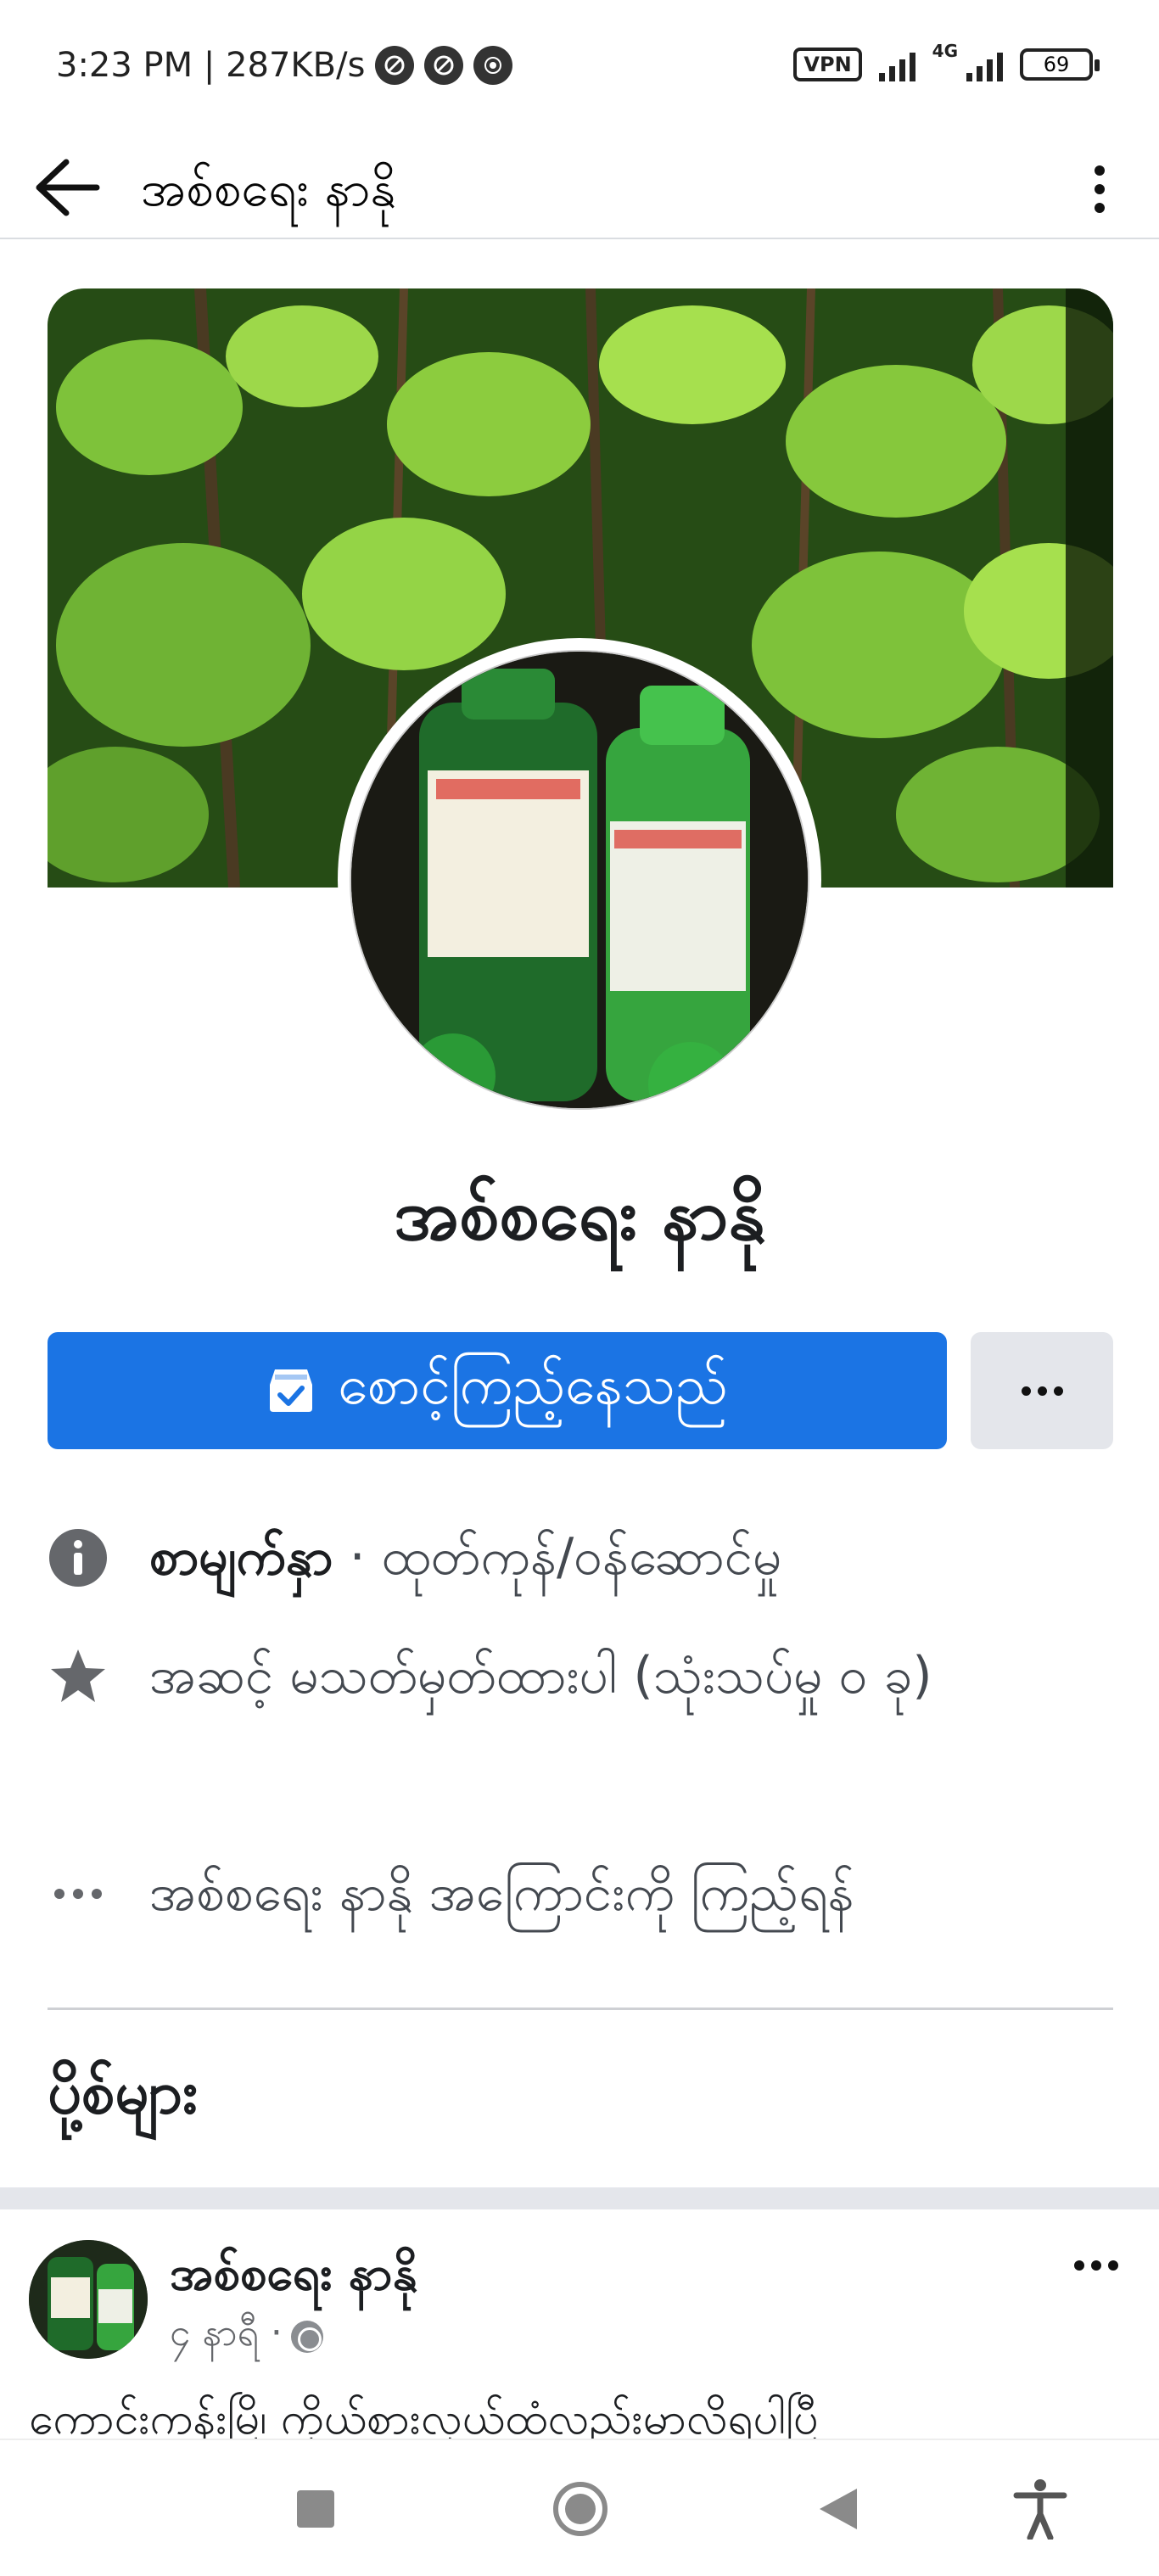  I want to click on post-meta: ၄ နာရီ ·, so click(246, 2337).